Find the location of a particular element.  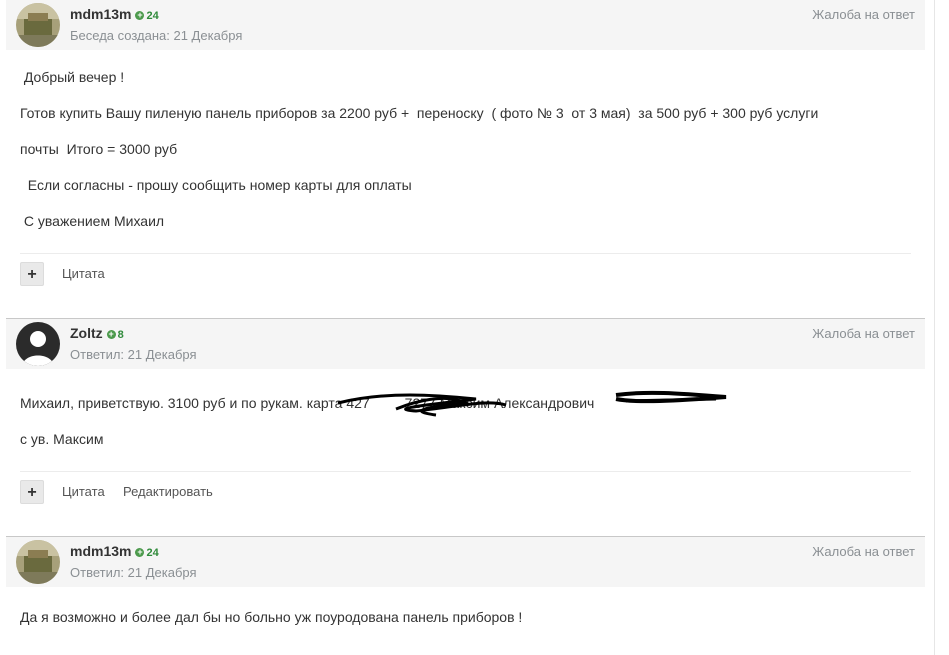

reputation-badge: +8 is located at coordinates (115, 335).